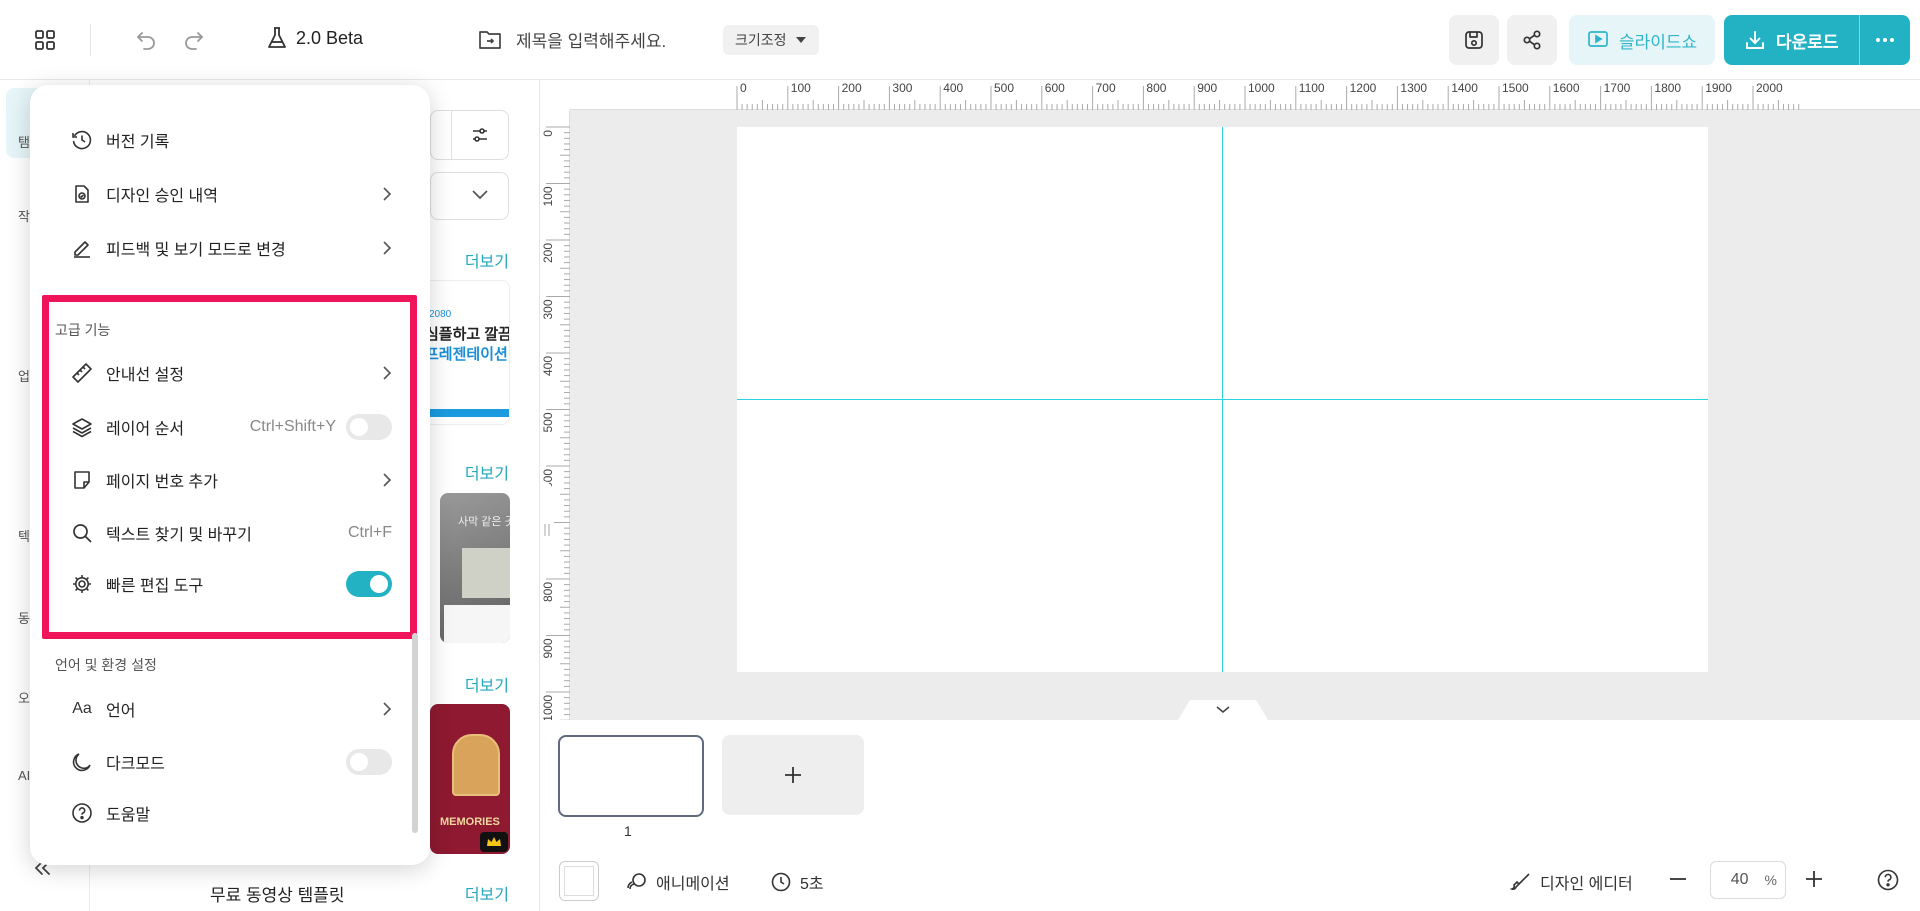  What do you see at coordinates (1207, 88) in the screenshot?
I see `ruler-x-label: 900` at bounding box center [1207, 88].